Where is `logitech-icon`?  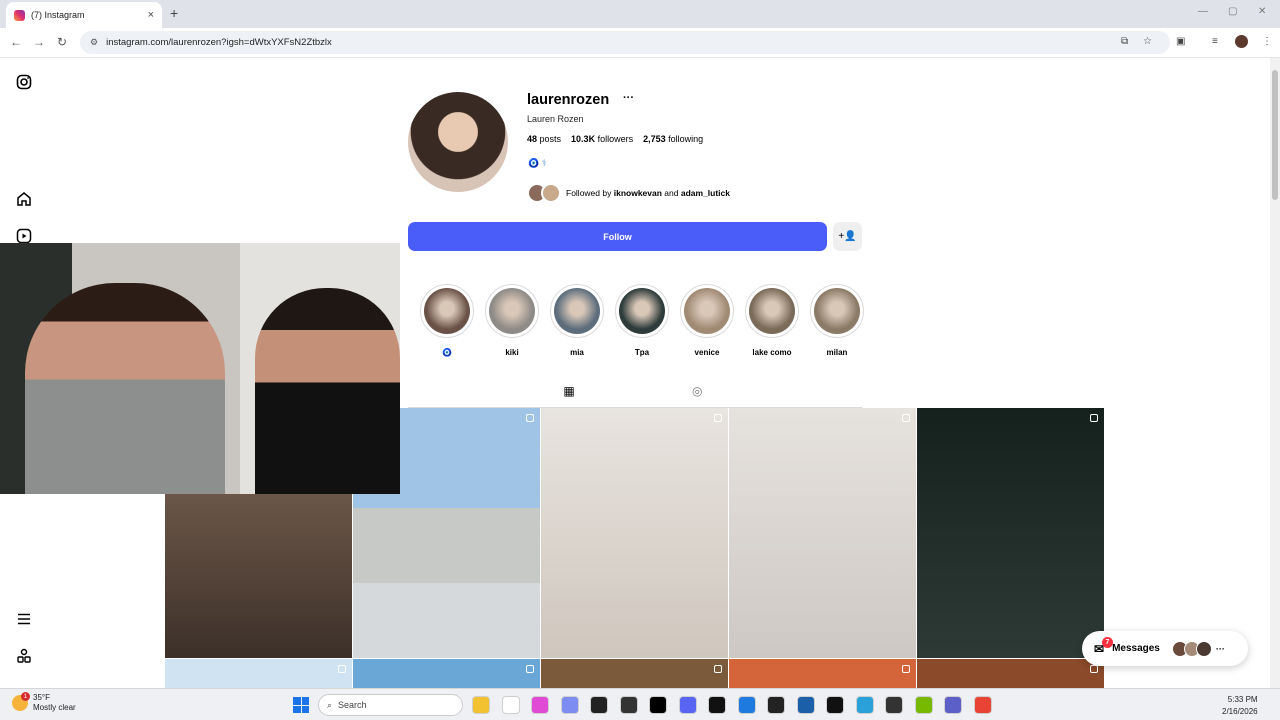 logitech-icon is located at coordinates (835, 705).